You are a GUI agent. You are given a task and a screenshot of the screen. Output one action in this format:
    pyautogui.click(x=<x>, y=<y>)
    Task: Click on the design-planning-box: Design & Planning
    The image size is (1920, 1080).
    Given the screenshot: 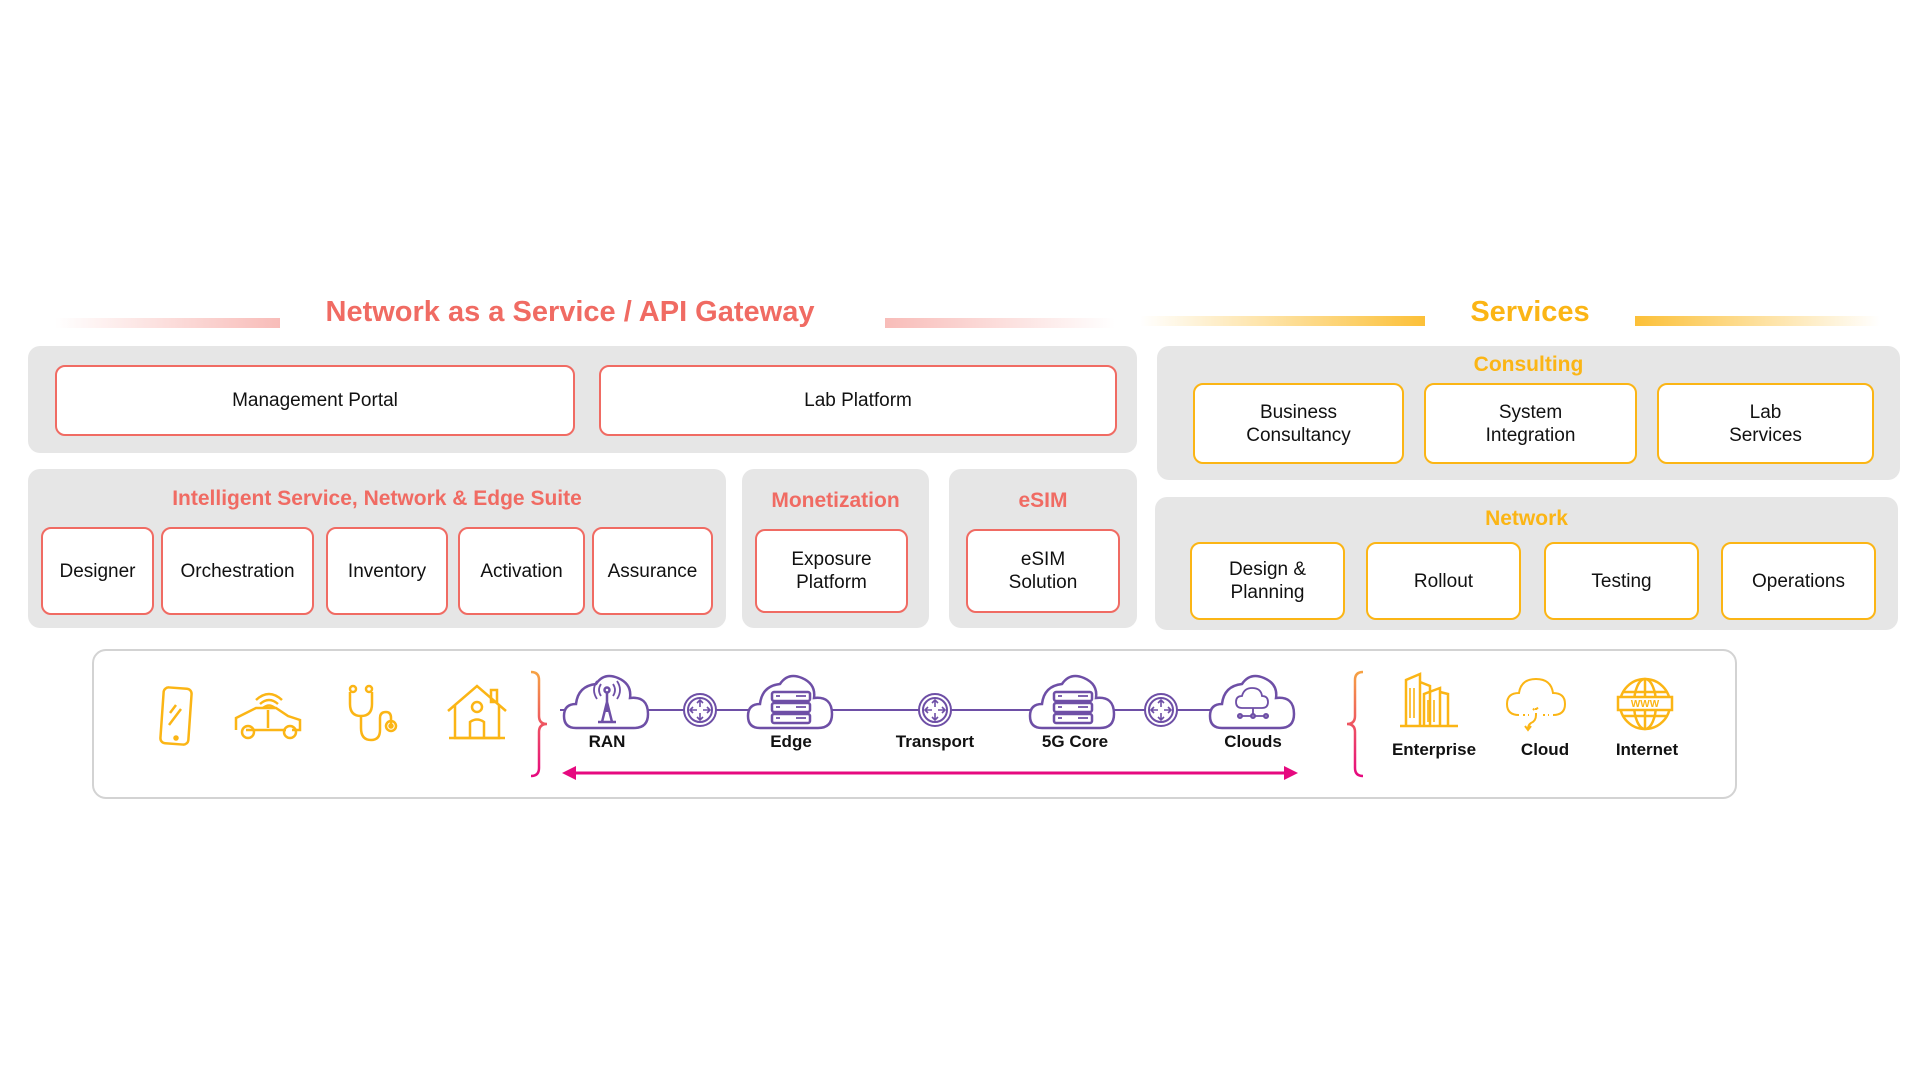 What is the action you would take?
    pyautogui.click(x=1267, y=581)
    